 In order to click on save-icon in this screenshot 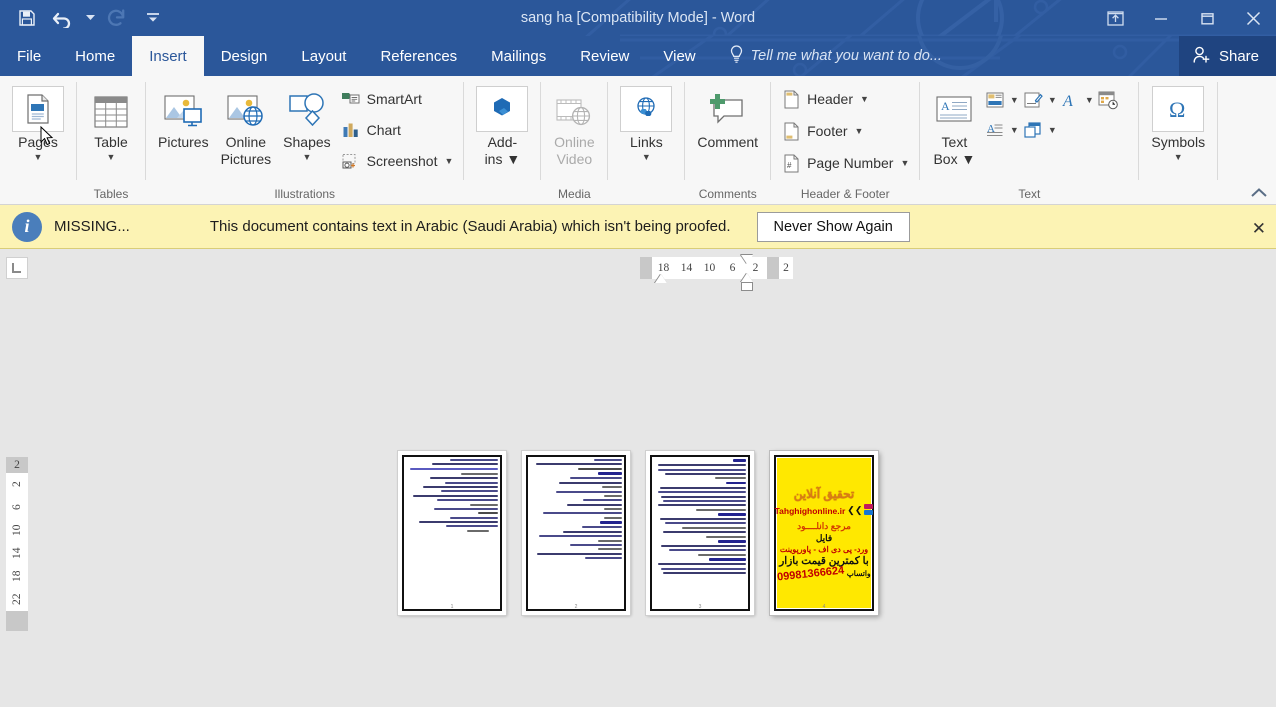, I will do `click(27, 18)`.